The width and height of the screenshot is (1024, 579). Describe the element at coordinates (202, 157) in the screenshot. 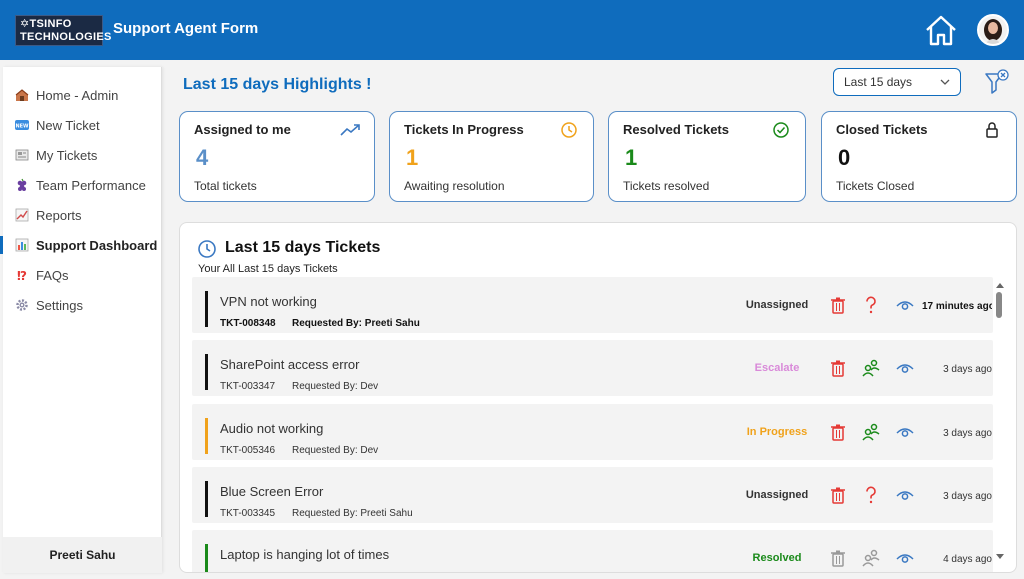

I see `card-value: 4` at that location.